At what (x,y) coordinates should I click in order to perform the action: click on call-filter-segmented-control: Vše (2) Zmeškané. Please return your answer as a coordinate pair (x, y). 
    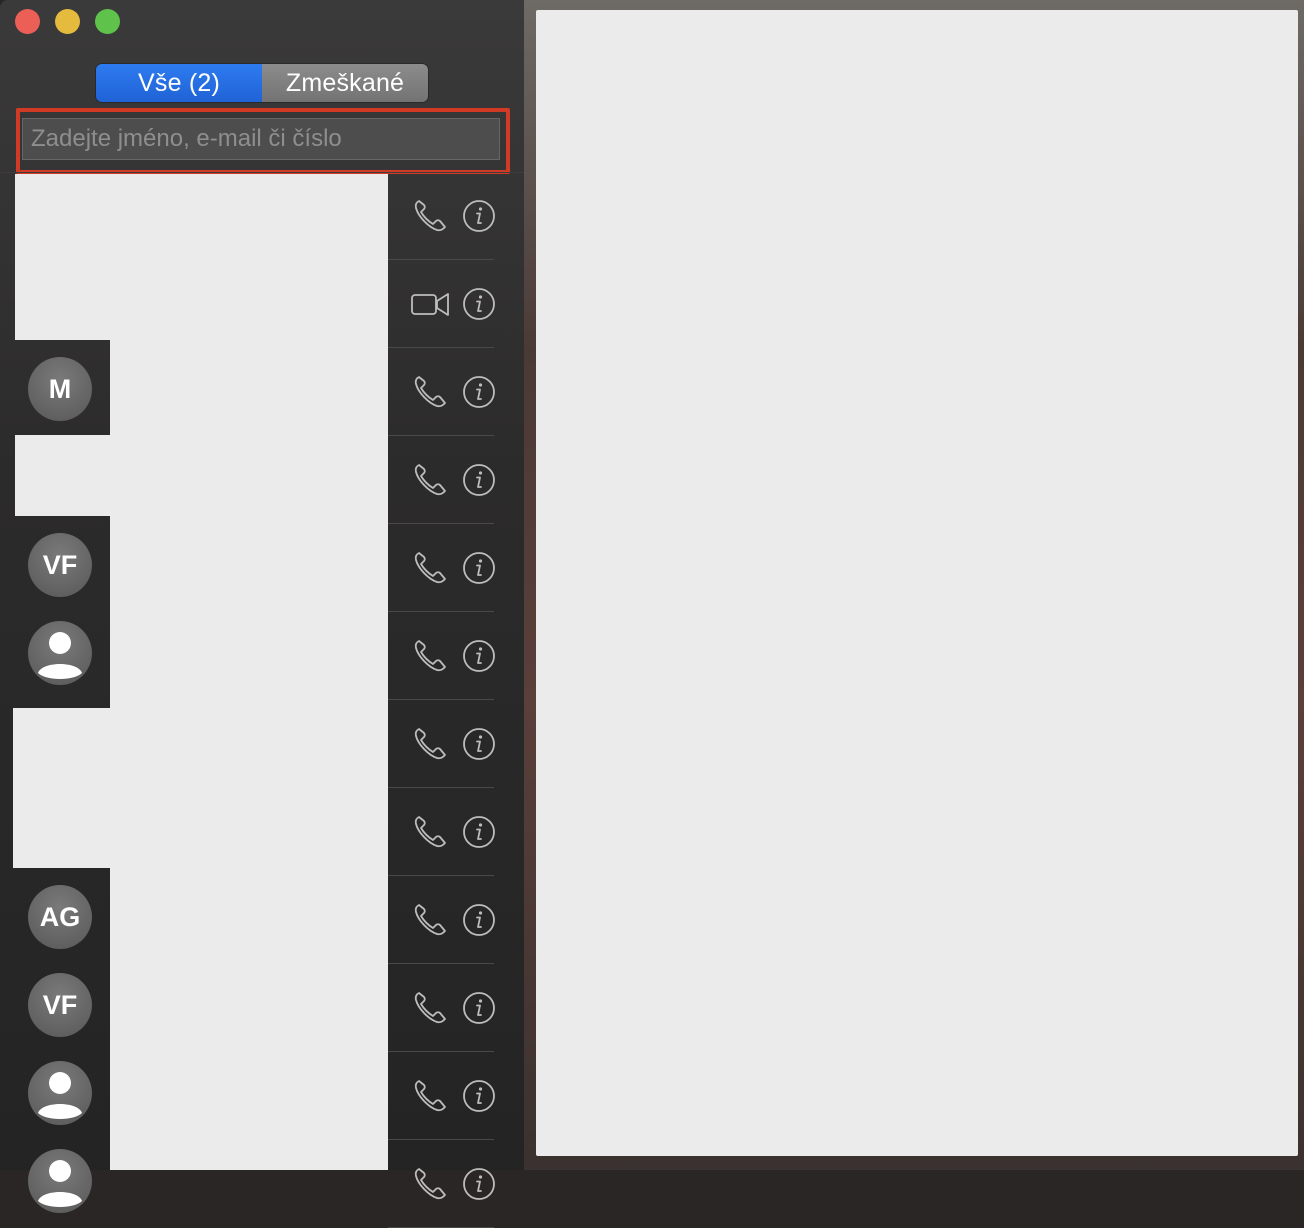
    Looking at the image, I should click on (262, 83).